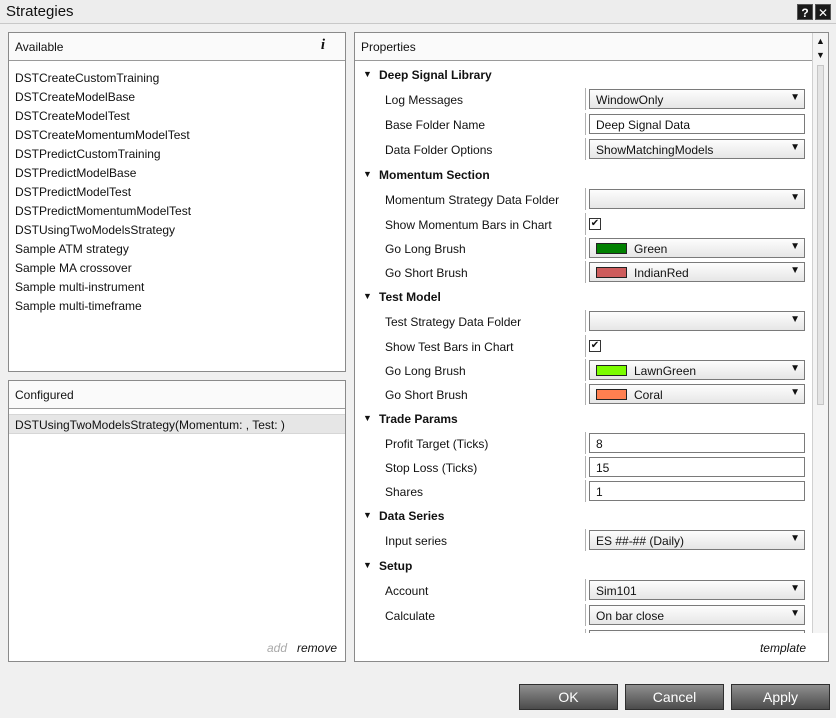  Describe the element at coordinates (697, 370) in the screenshot. I see `go-long-brush-dropdown: LawnGreen ▼` at that location.